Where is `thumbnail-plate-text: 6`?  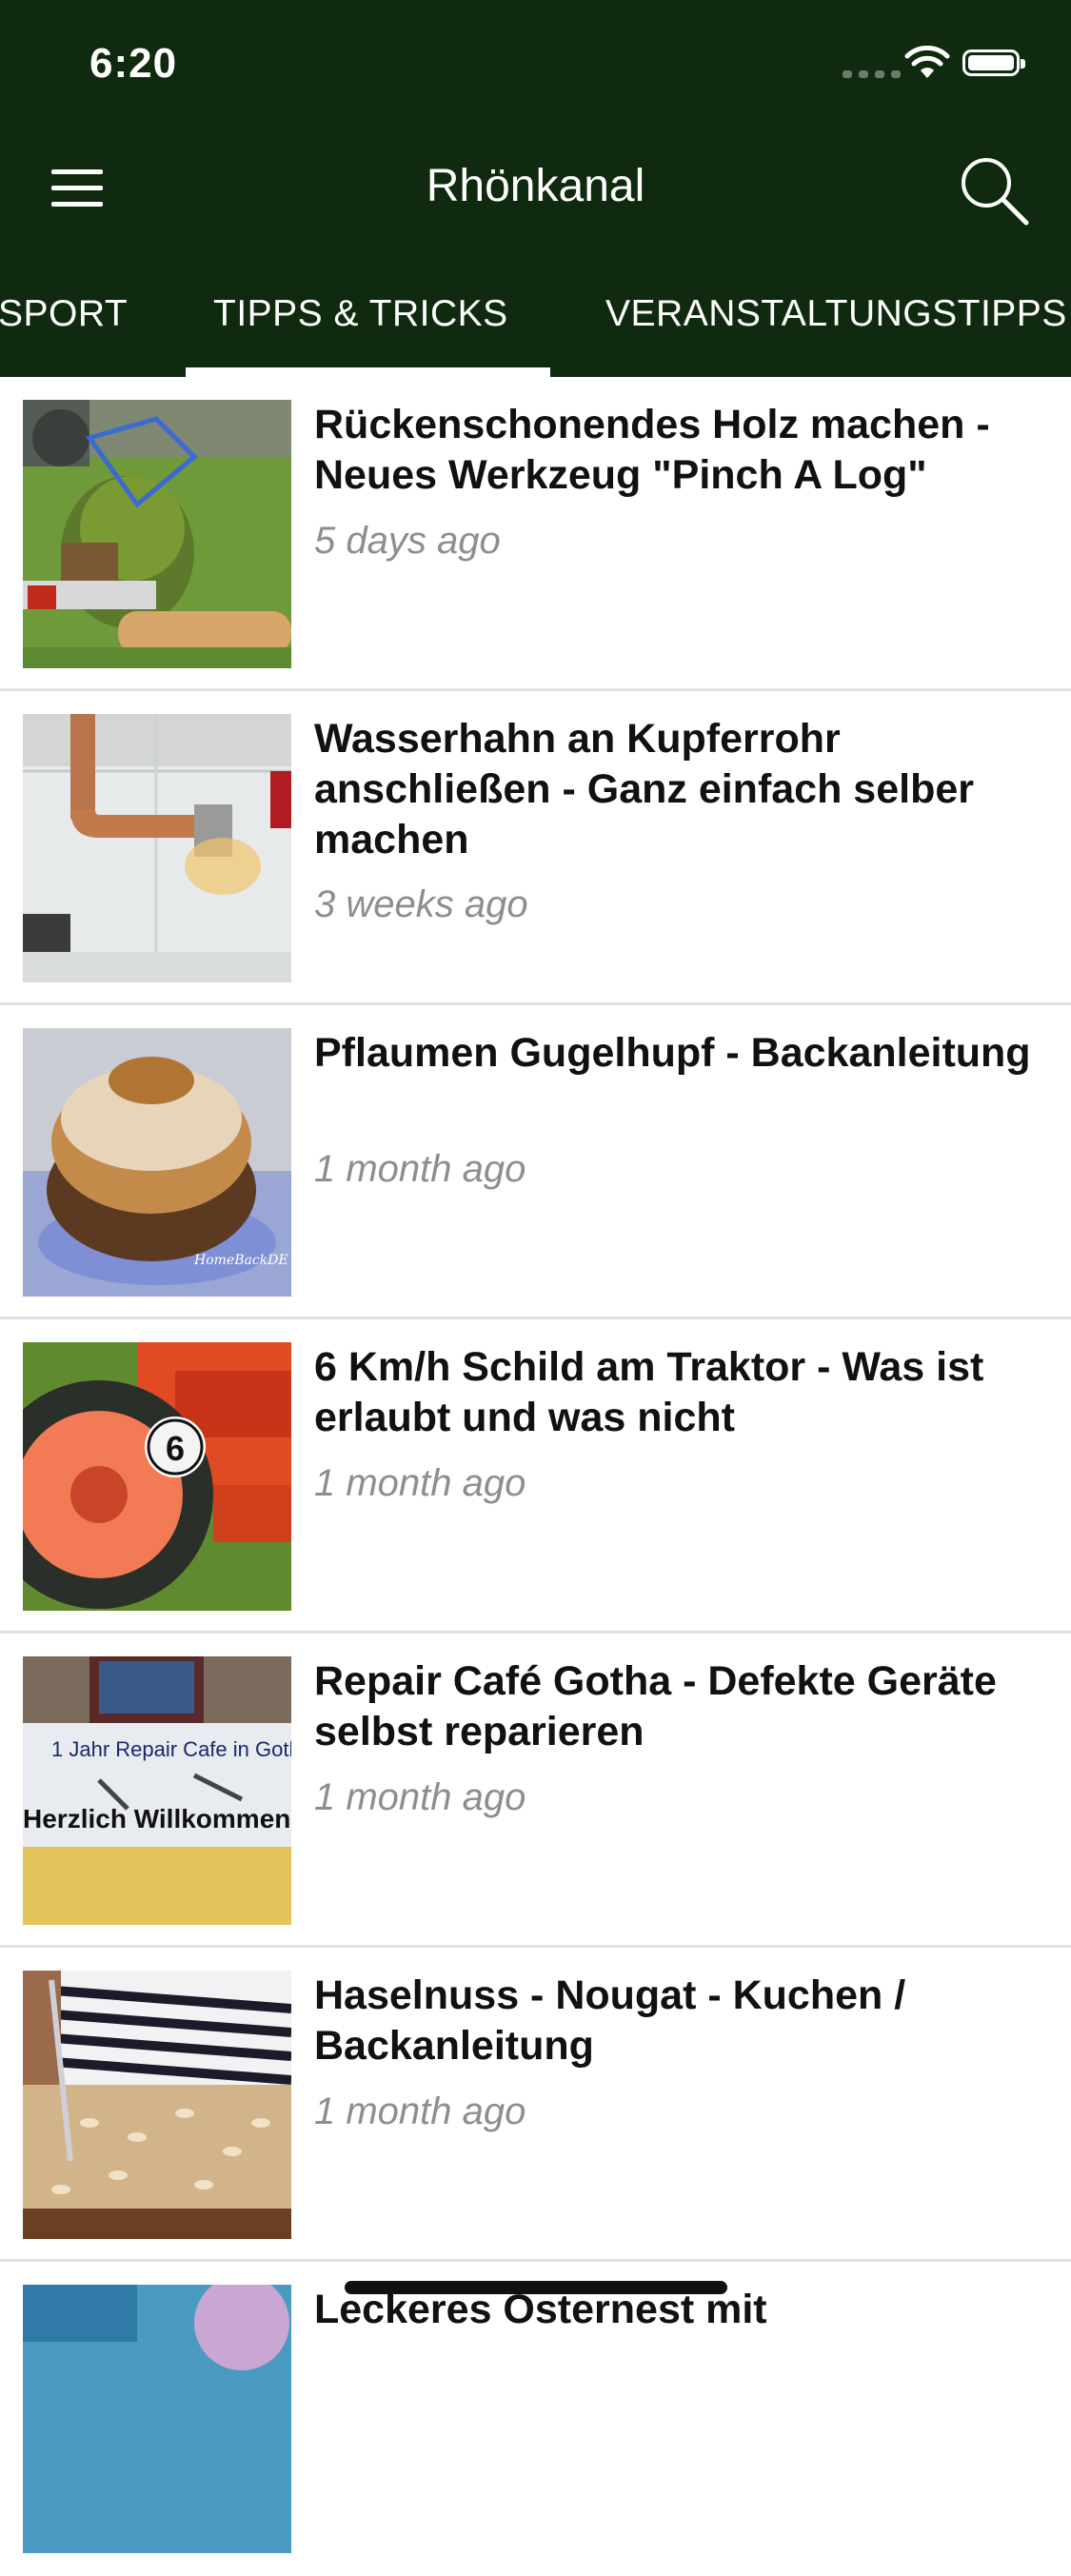
thumbnail-plate-text: 6 is located at coordinates (175, 1449).